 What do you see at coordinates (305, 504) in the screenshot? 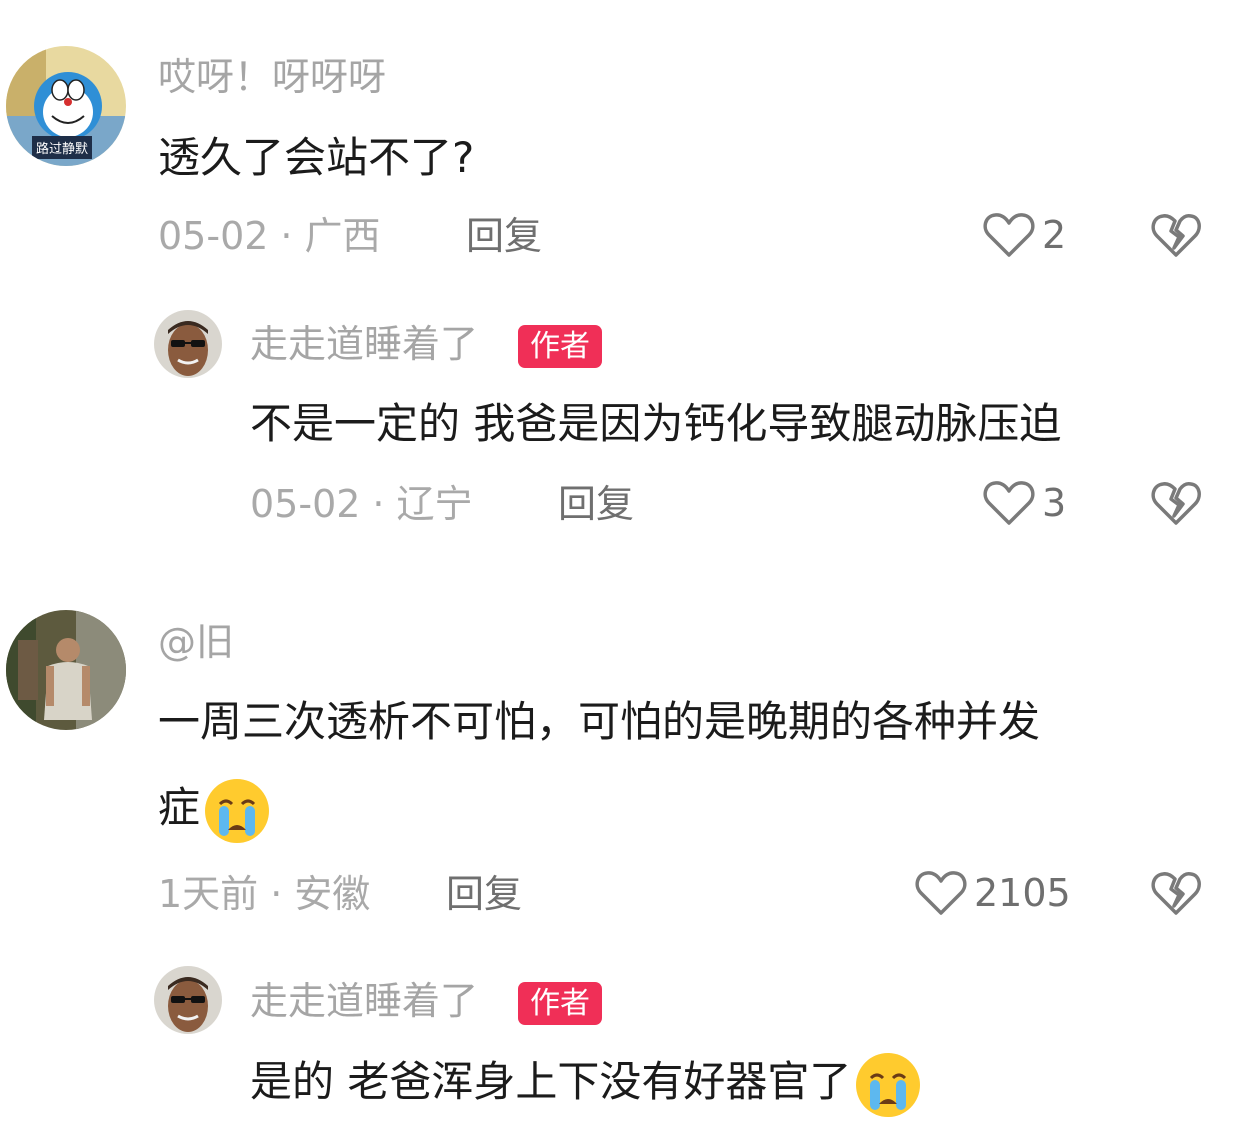
I see `reply-date: 05-02` at bounding box center [305, 504].